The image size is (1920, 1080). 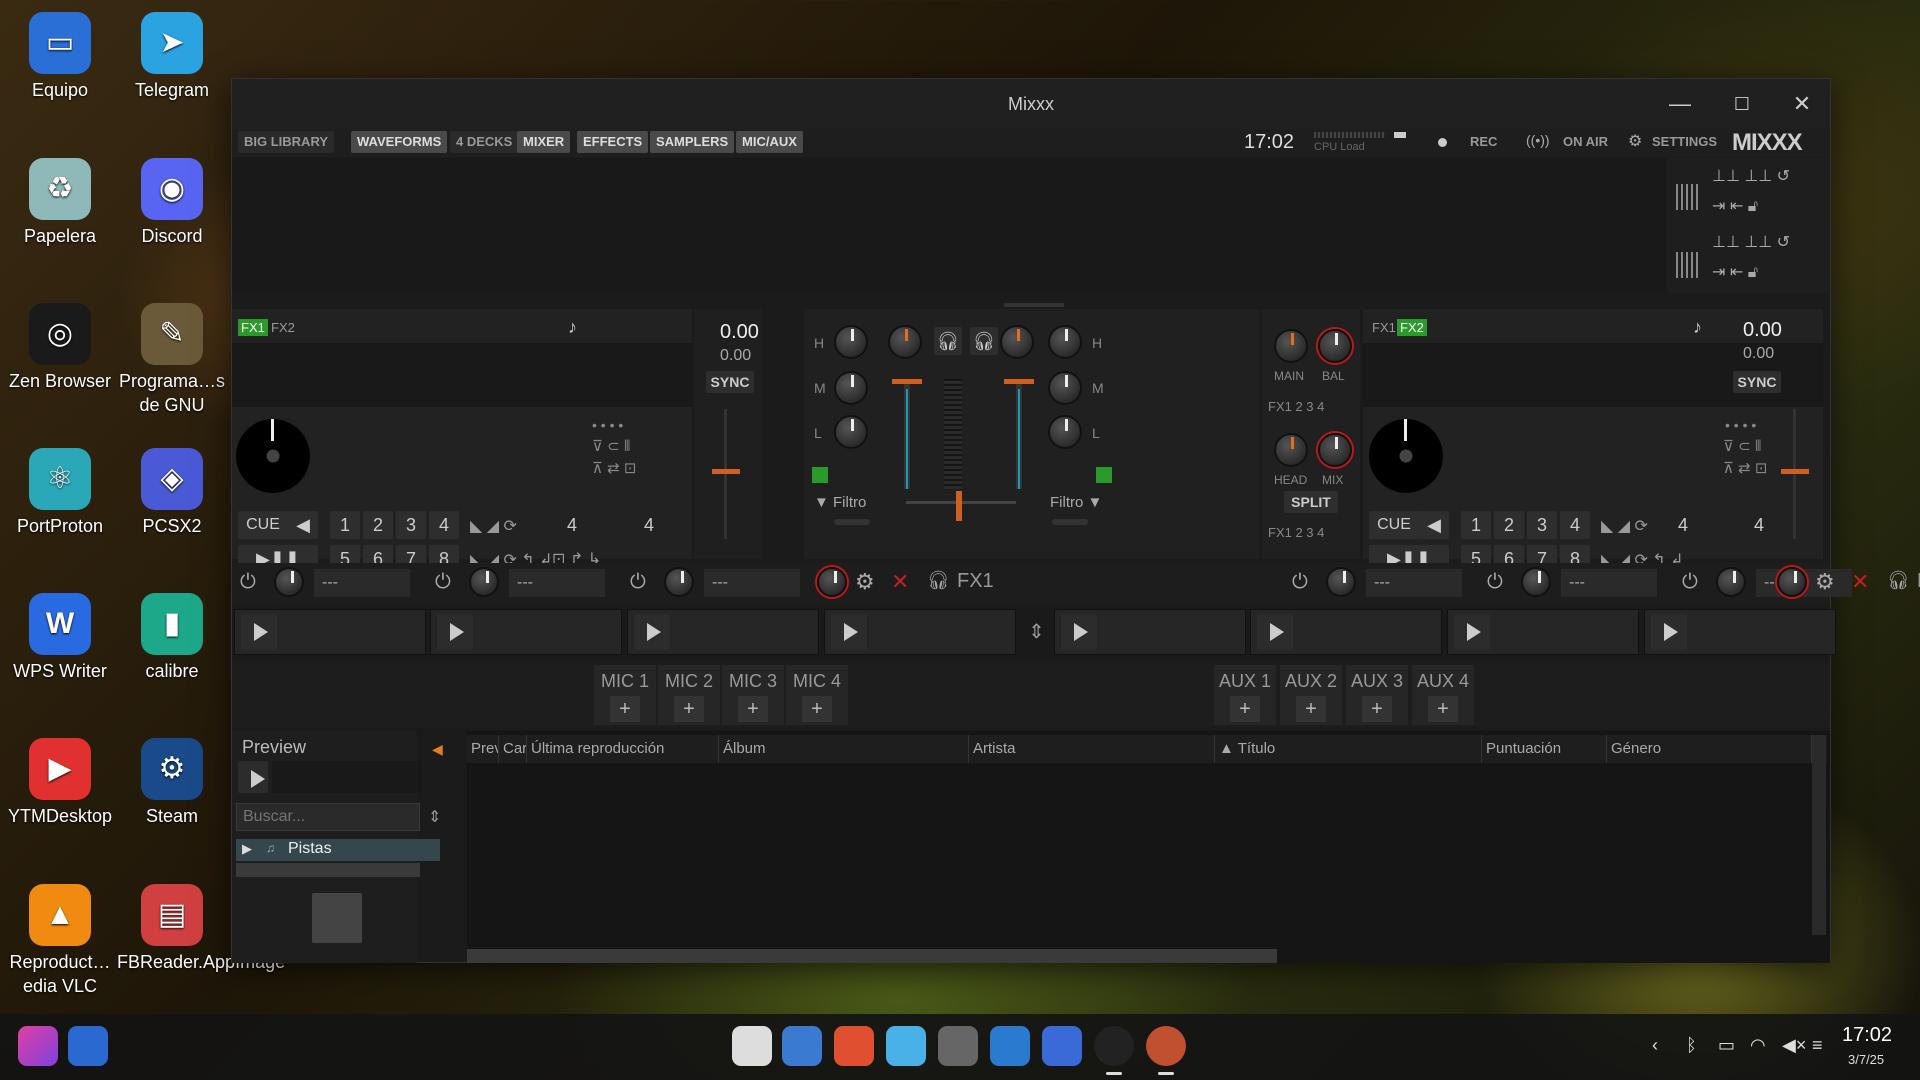 I want to click on waveforms-button: WAVEFORMS, so click(x=399, y=142).